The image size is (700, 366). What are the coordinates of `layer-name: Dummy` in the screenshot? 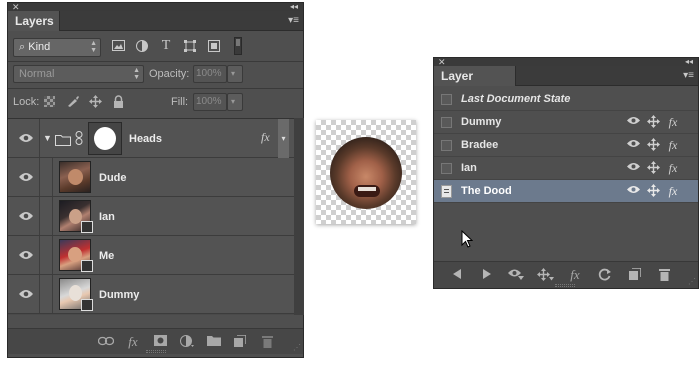 It's located at (119, 295).